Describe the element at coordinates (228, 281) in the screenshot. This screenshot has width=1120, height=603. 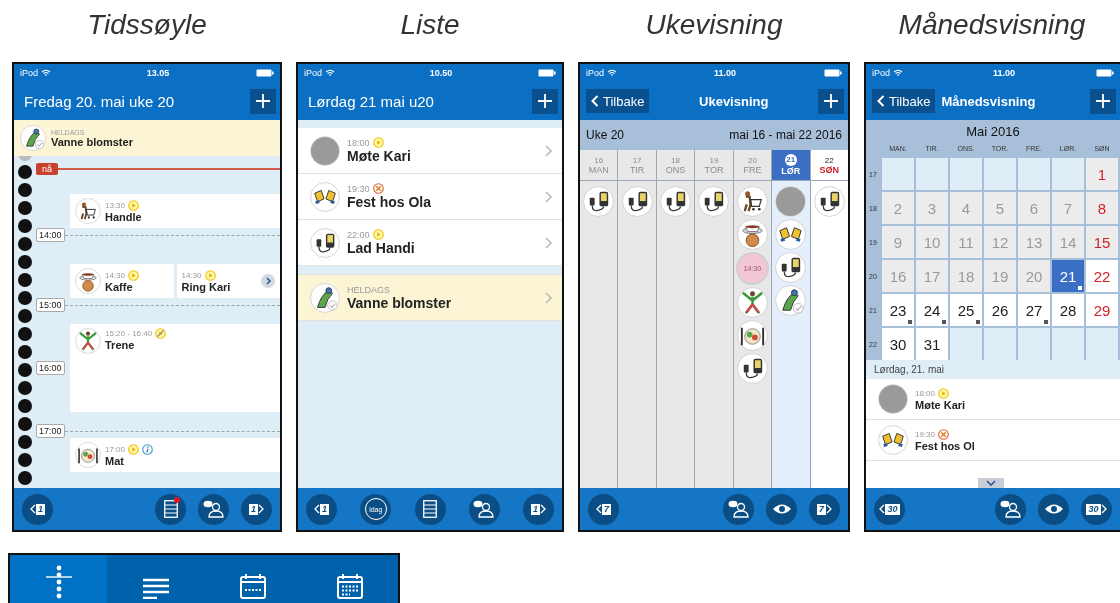
I see `event-card: 14:30 Ring Kari` at that location.